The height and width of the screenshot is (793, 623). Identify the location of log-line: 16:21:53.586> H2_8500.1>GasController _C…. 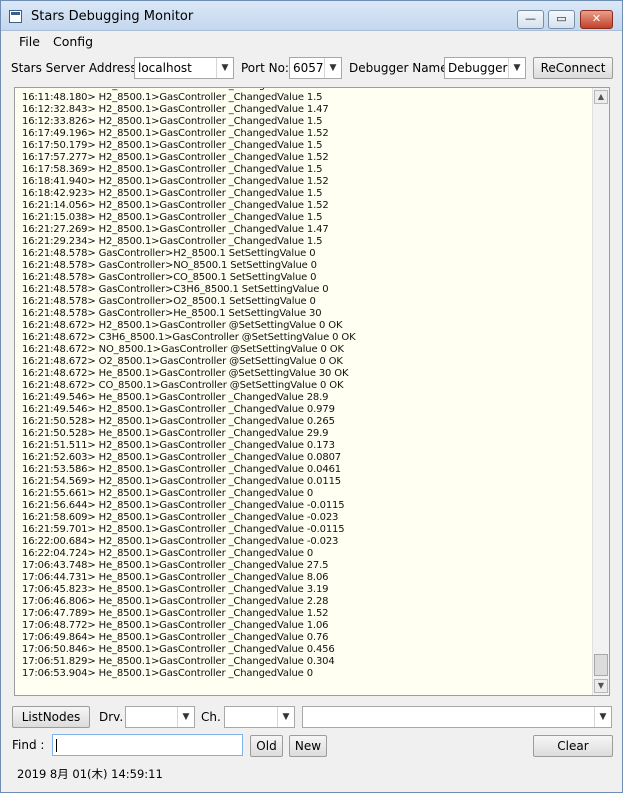
(182, 469).